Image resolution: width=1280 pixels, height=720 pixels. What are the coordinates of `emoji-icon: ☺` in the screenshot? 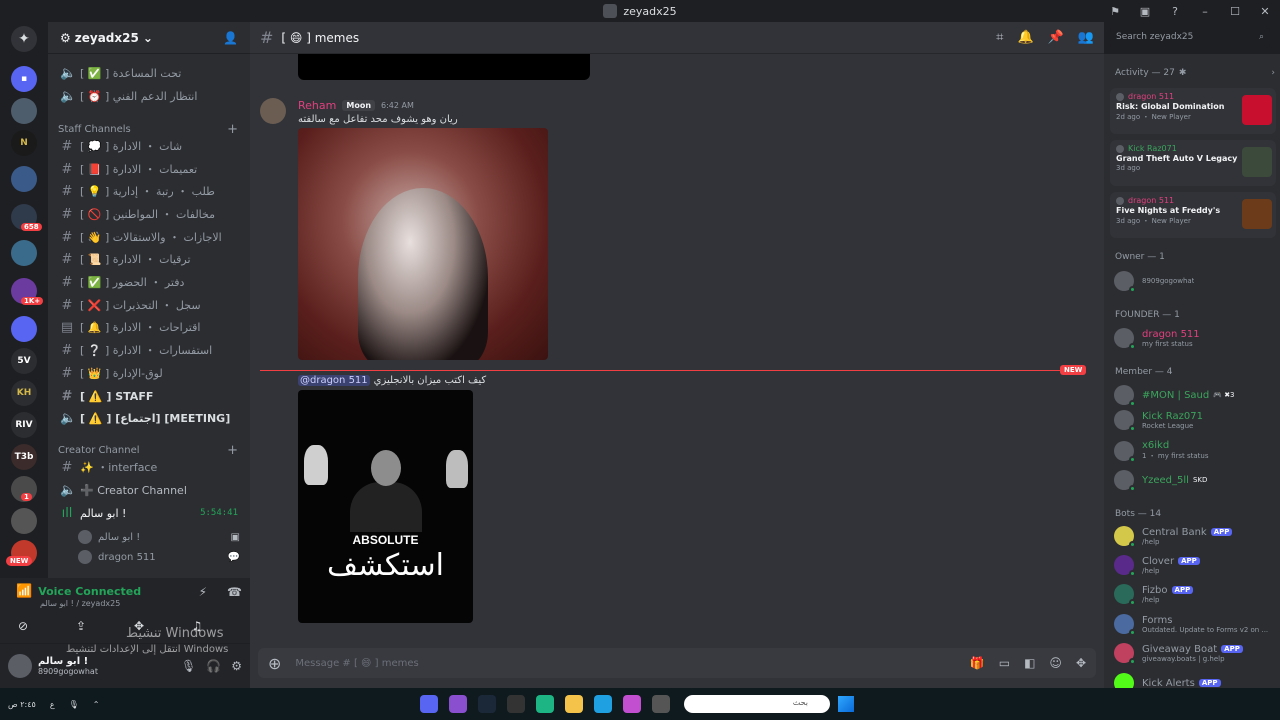 It's located at (1055, 663).